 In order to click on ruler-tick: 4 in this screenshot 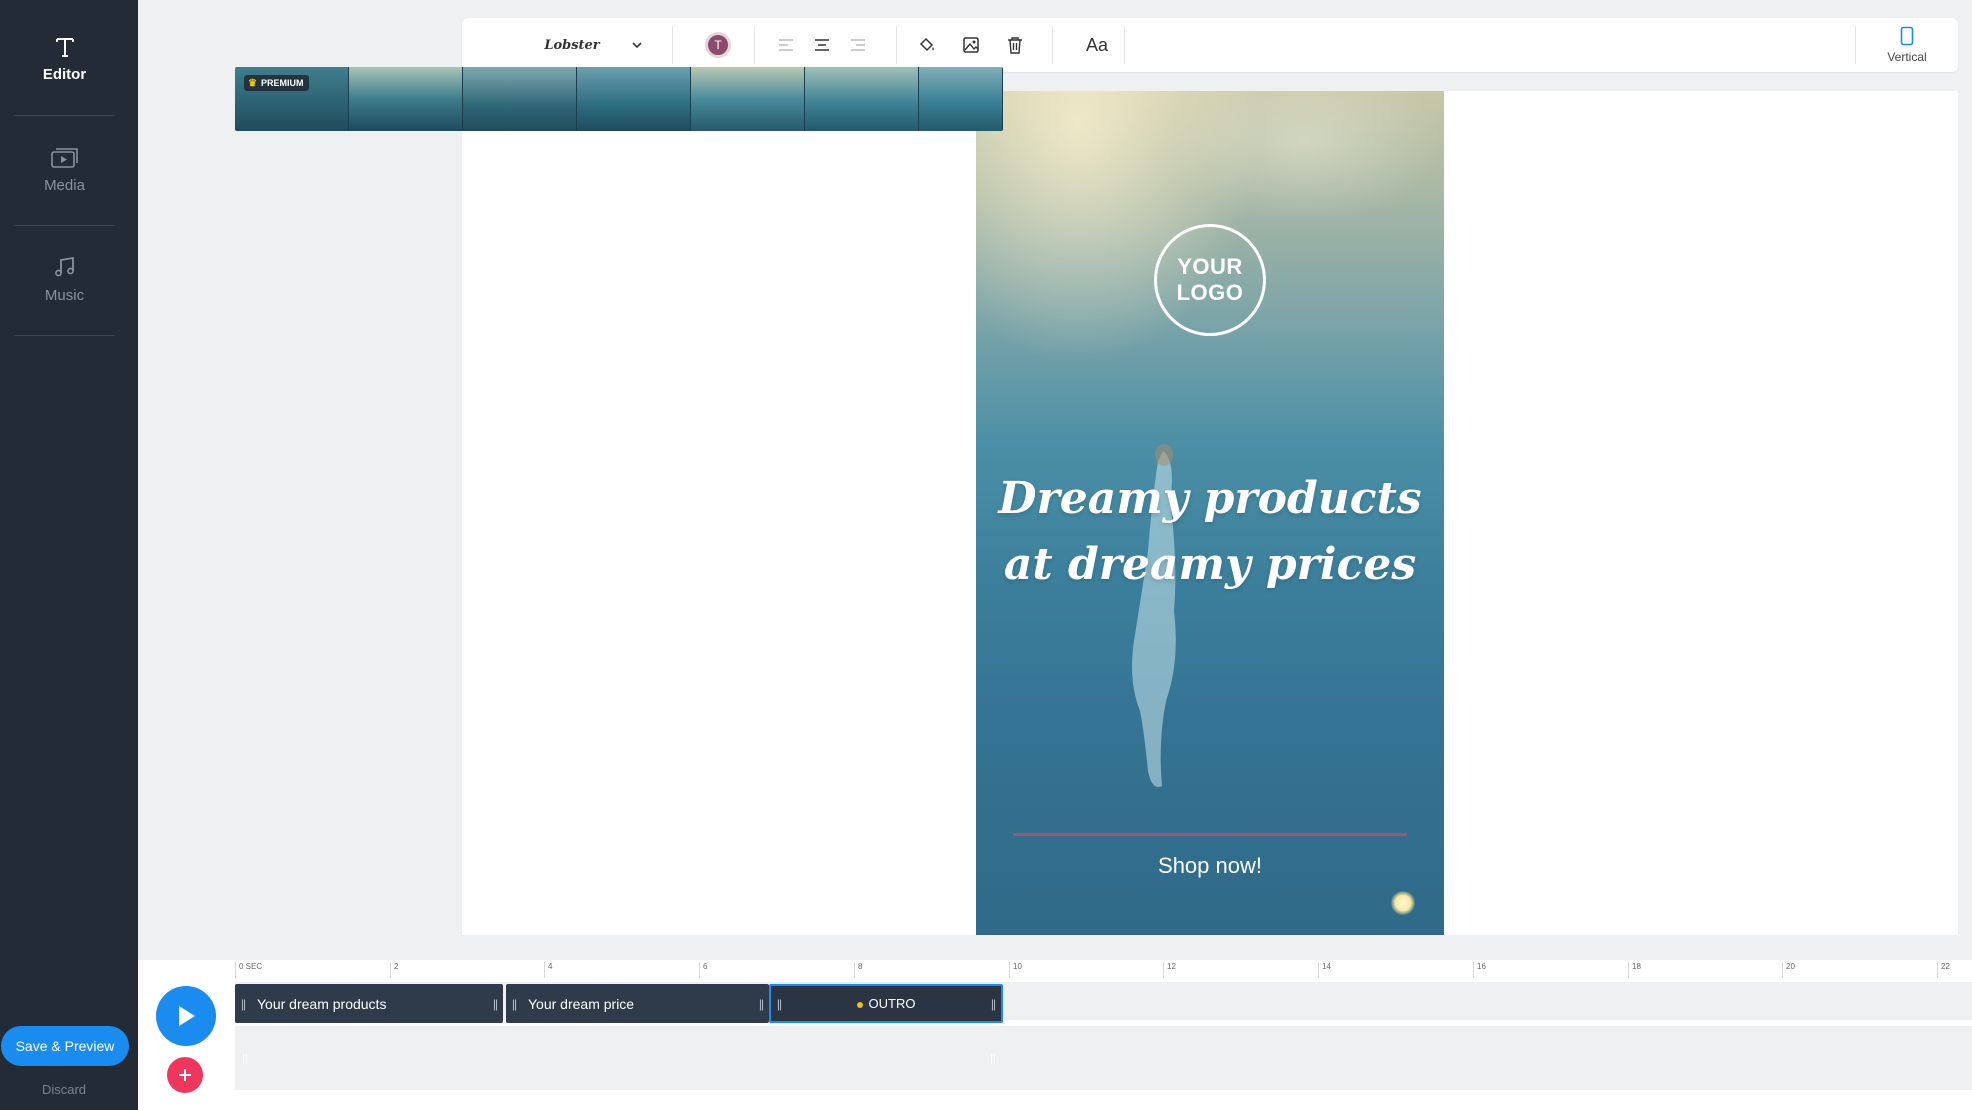, I will do `click(548, 970)`.